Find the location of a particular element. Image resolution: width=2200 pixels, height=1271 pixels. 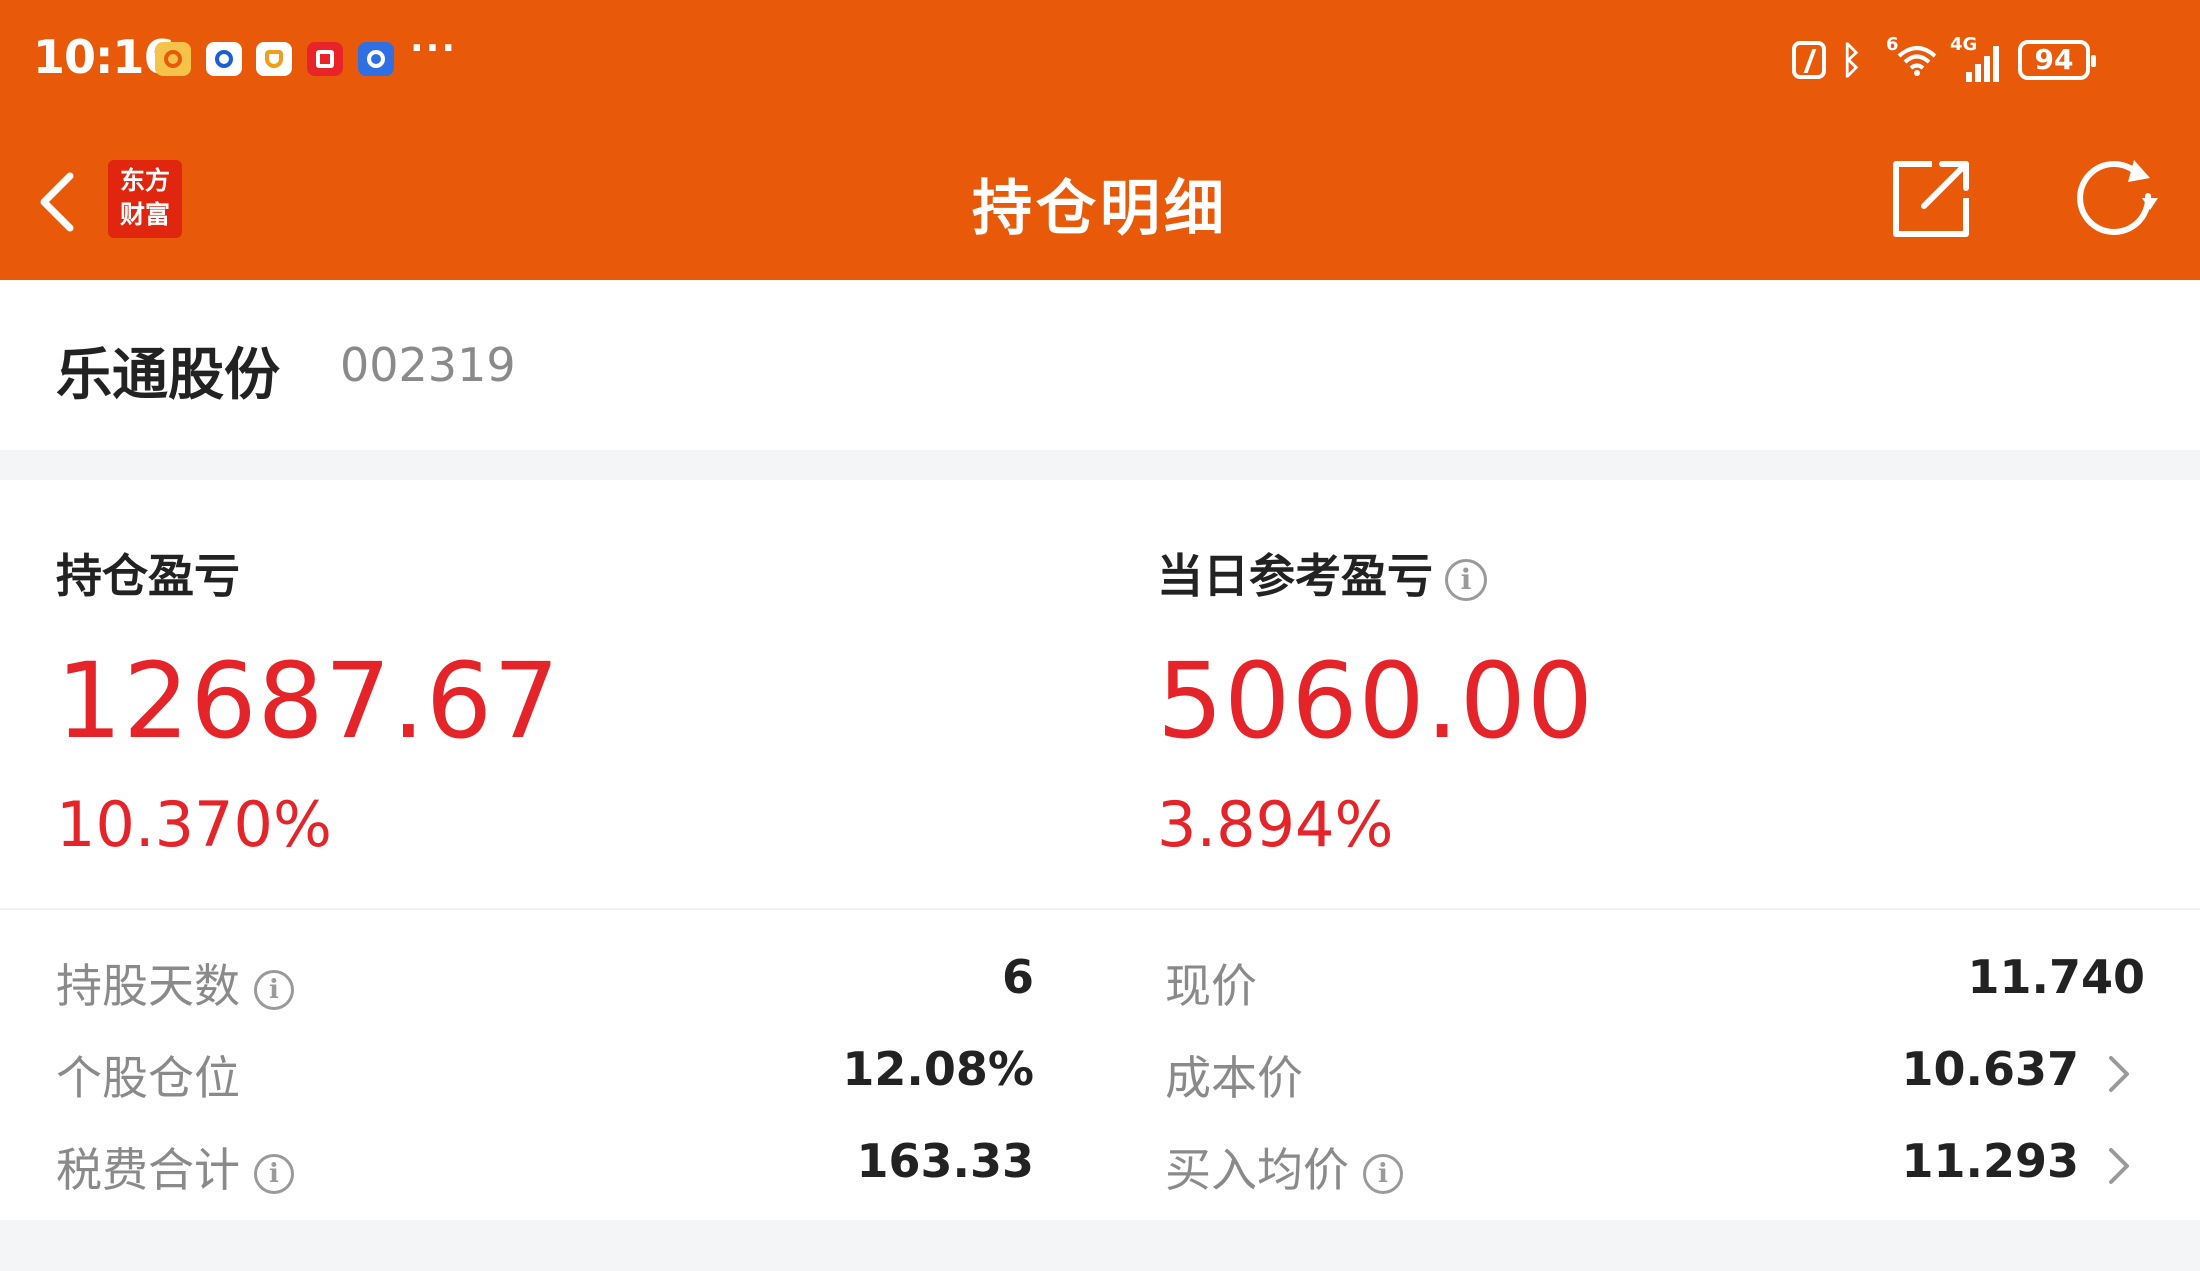

cost-price-label: 成本价 is located at coordinates (1234, 1078).